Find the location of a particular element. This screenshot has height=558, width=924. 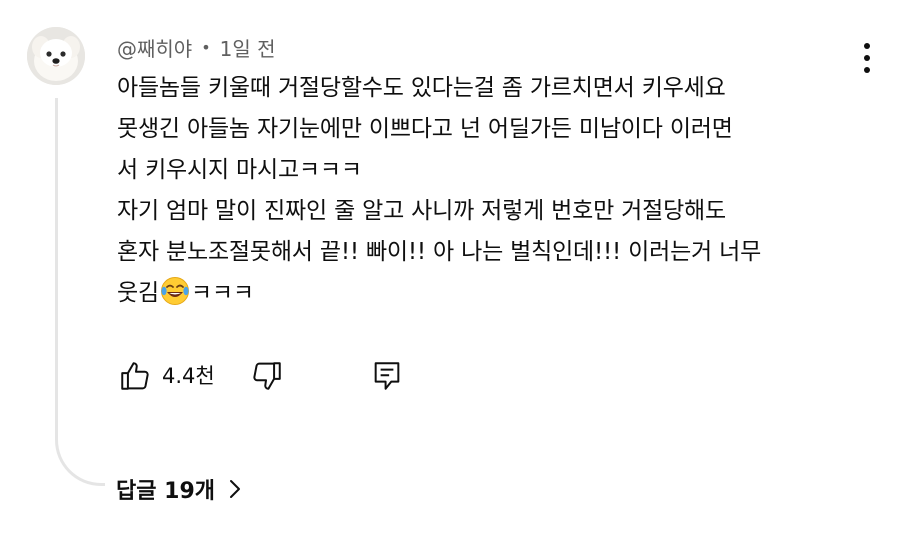

view-replies-button: 답글 19개 is located at coordinates (179, 489).